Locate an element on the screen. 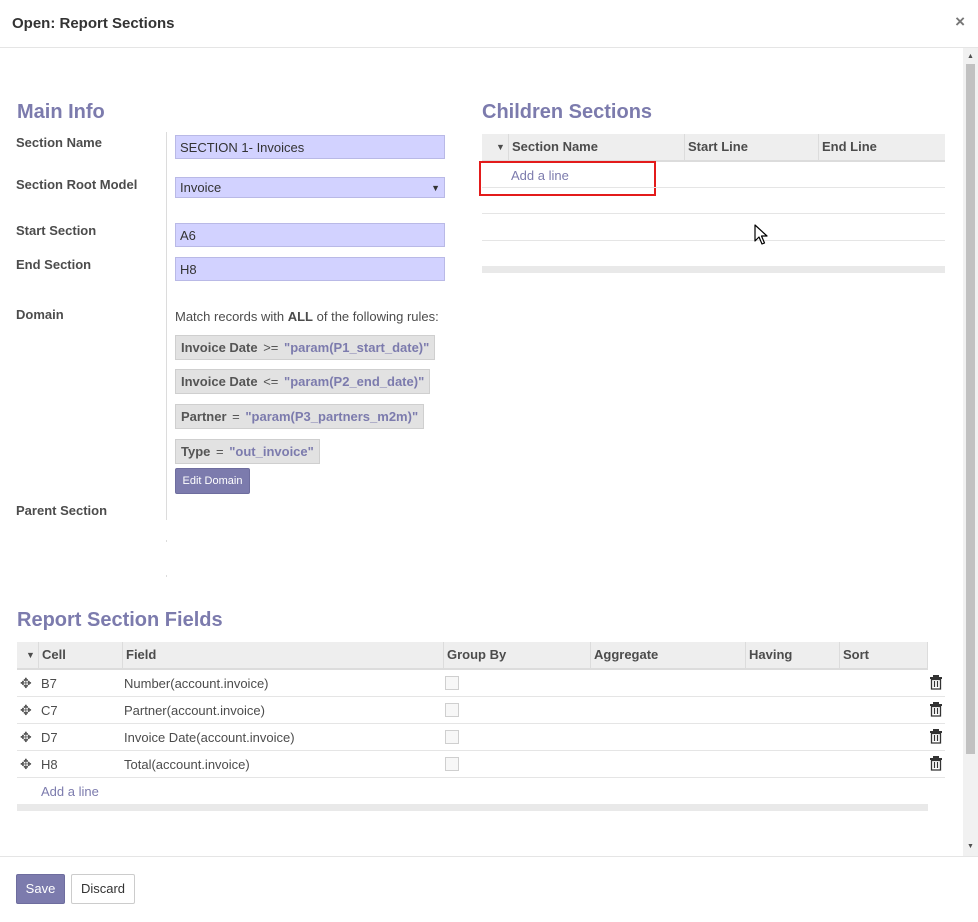  report-section-fields-heading: Report Section Fields is located at coordinates (120, 620).